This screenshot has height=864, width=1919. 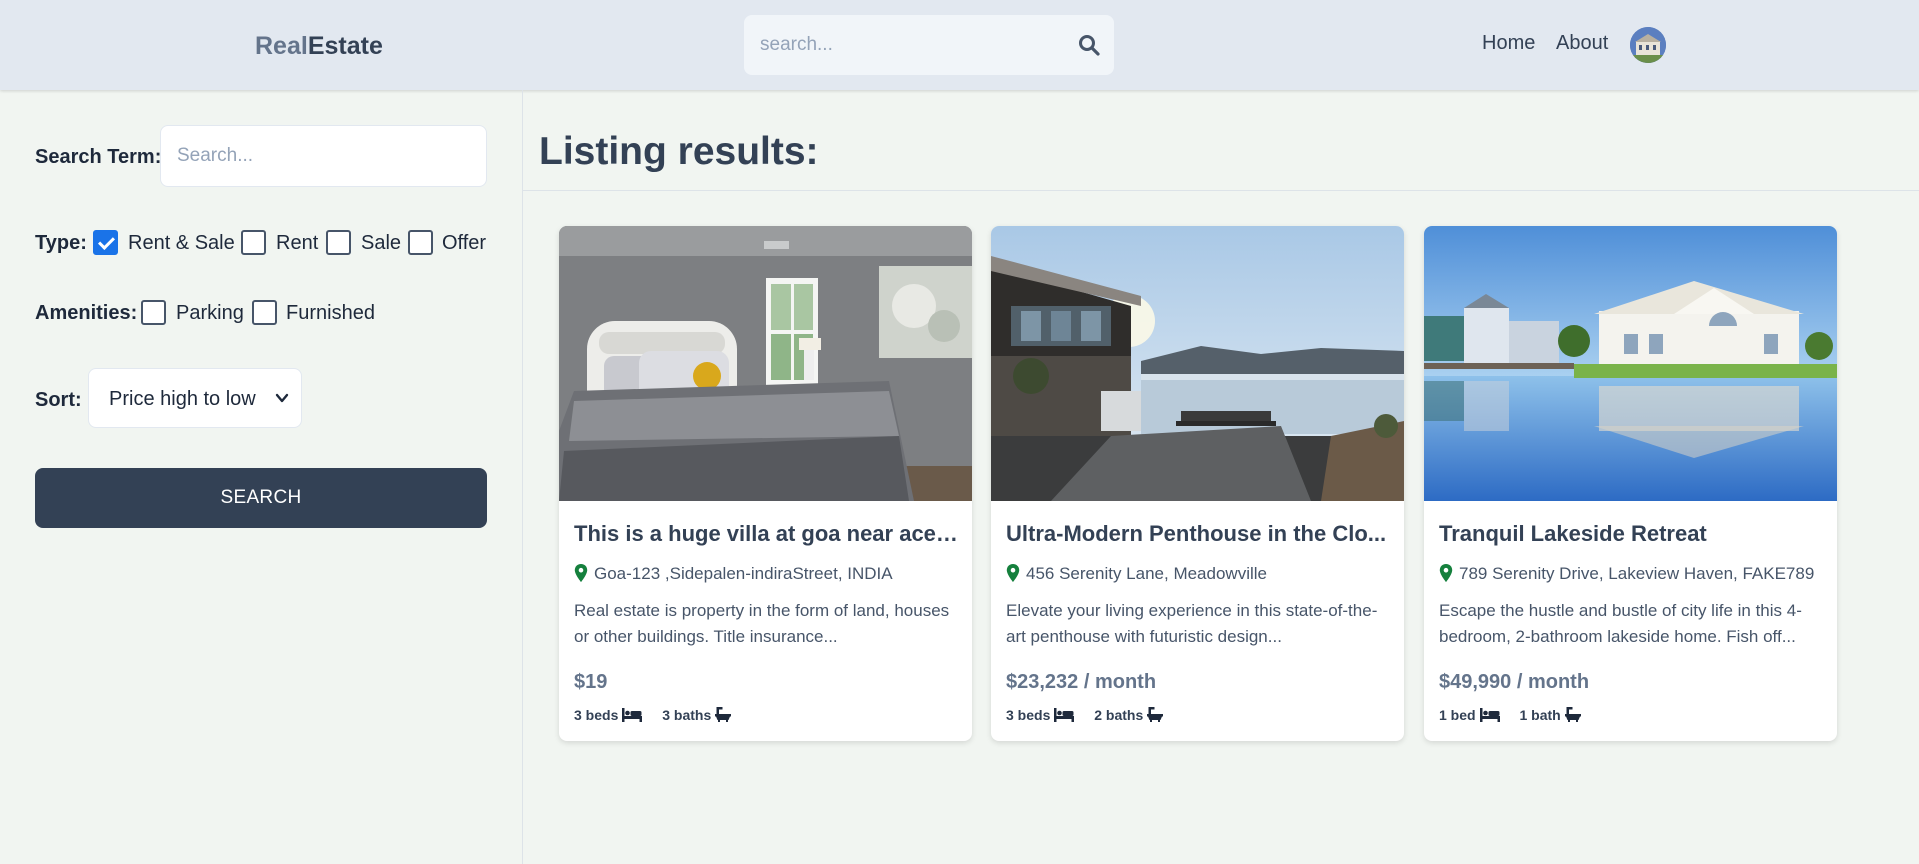 I want to click on type-offer-checkbox, so click(x=420, y=242).